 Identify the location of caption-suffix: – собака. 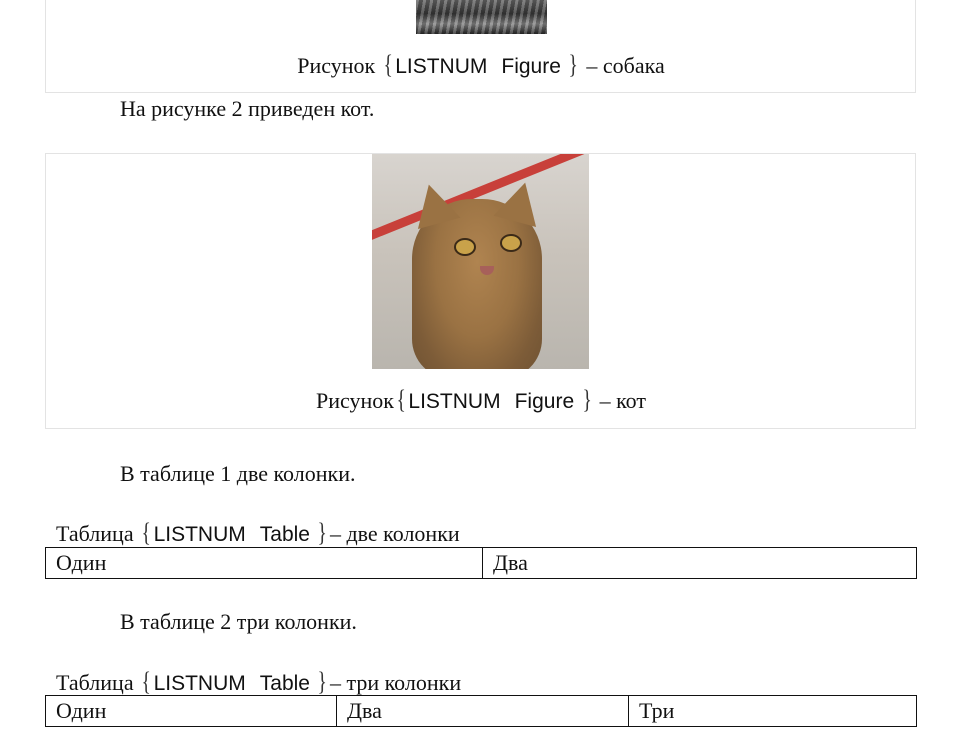
(625, 65).